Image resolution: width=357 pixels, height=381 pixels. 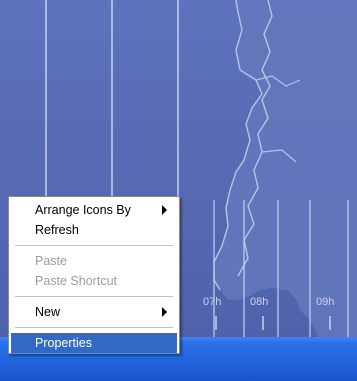 I want to click on menu-item-refresh: Refresh, so click(x=94, y=230).